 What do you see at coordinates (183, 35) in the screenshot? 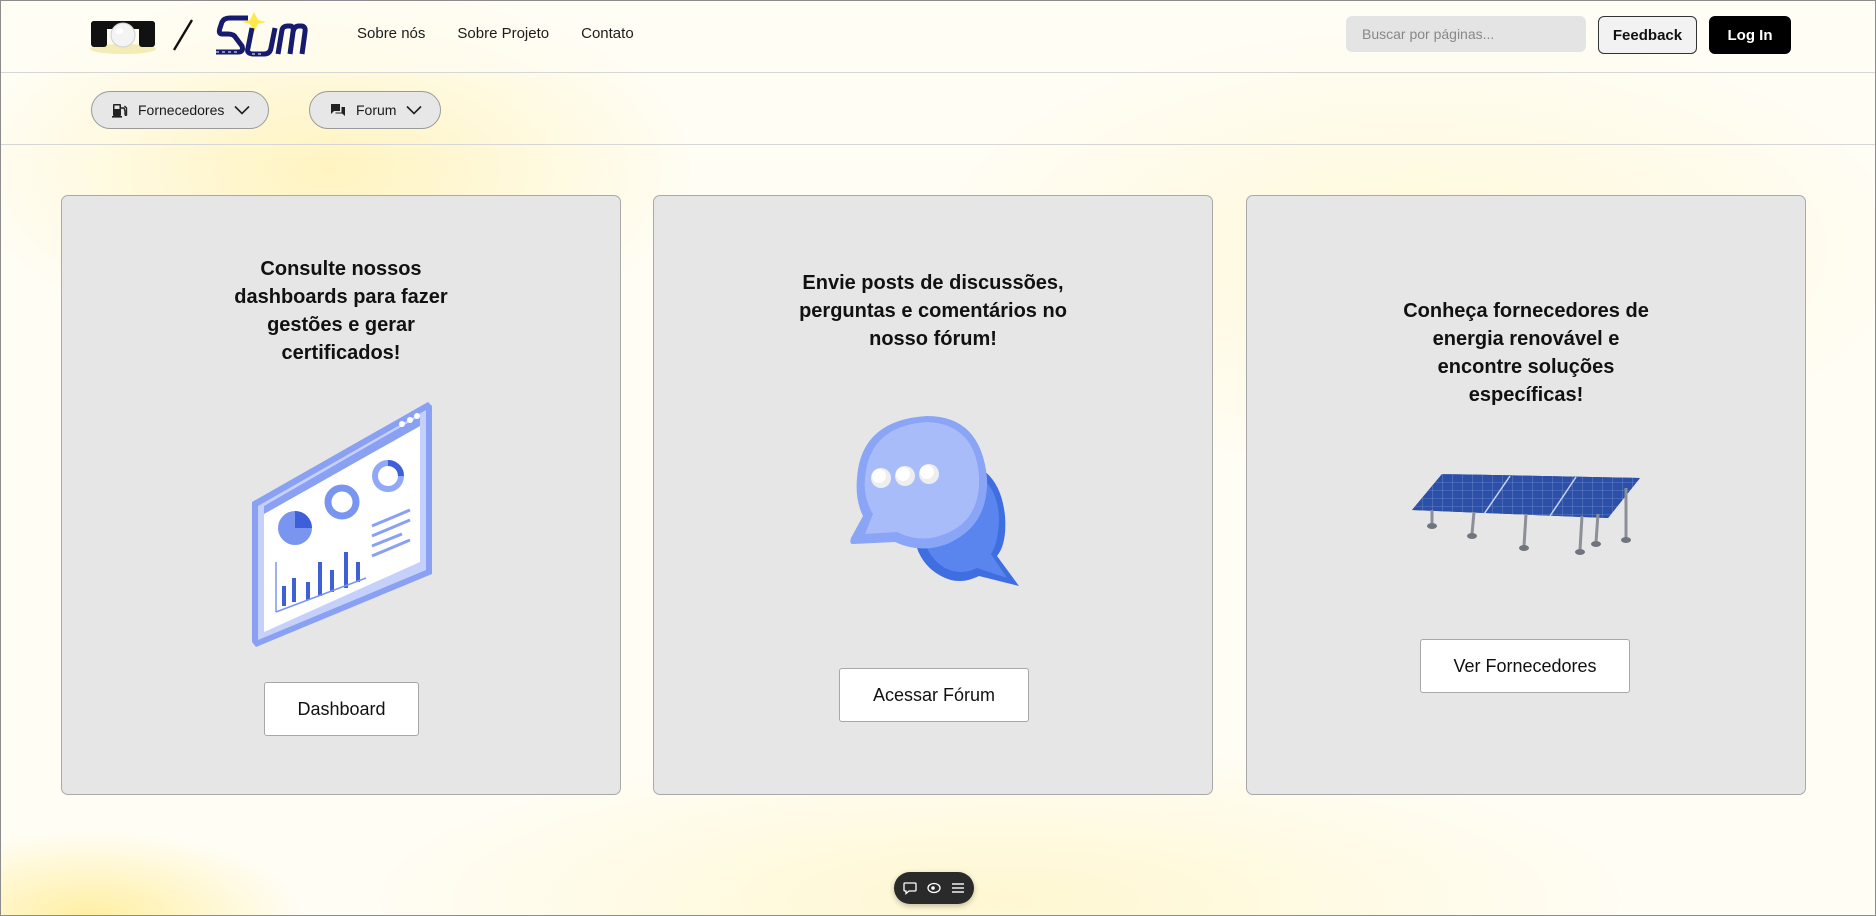
I see `logo-divider` at bounding box center [183, 35].